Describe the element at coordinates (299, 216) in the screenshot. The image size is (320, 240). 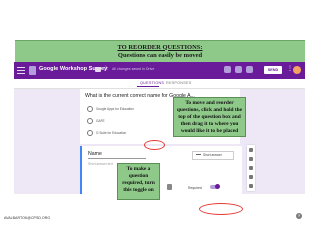
I see `help-icon: ?` at that location.